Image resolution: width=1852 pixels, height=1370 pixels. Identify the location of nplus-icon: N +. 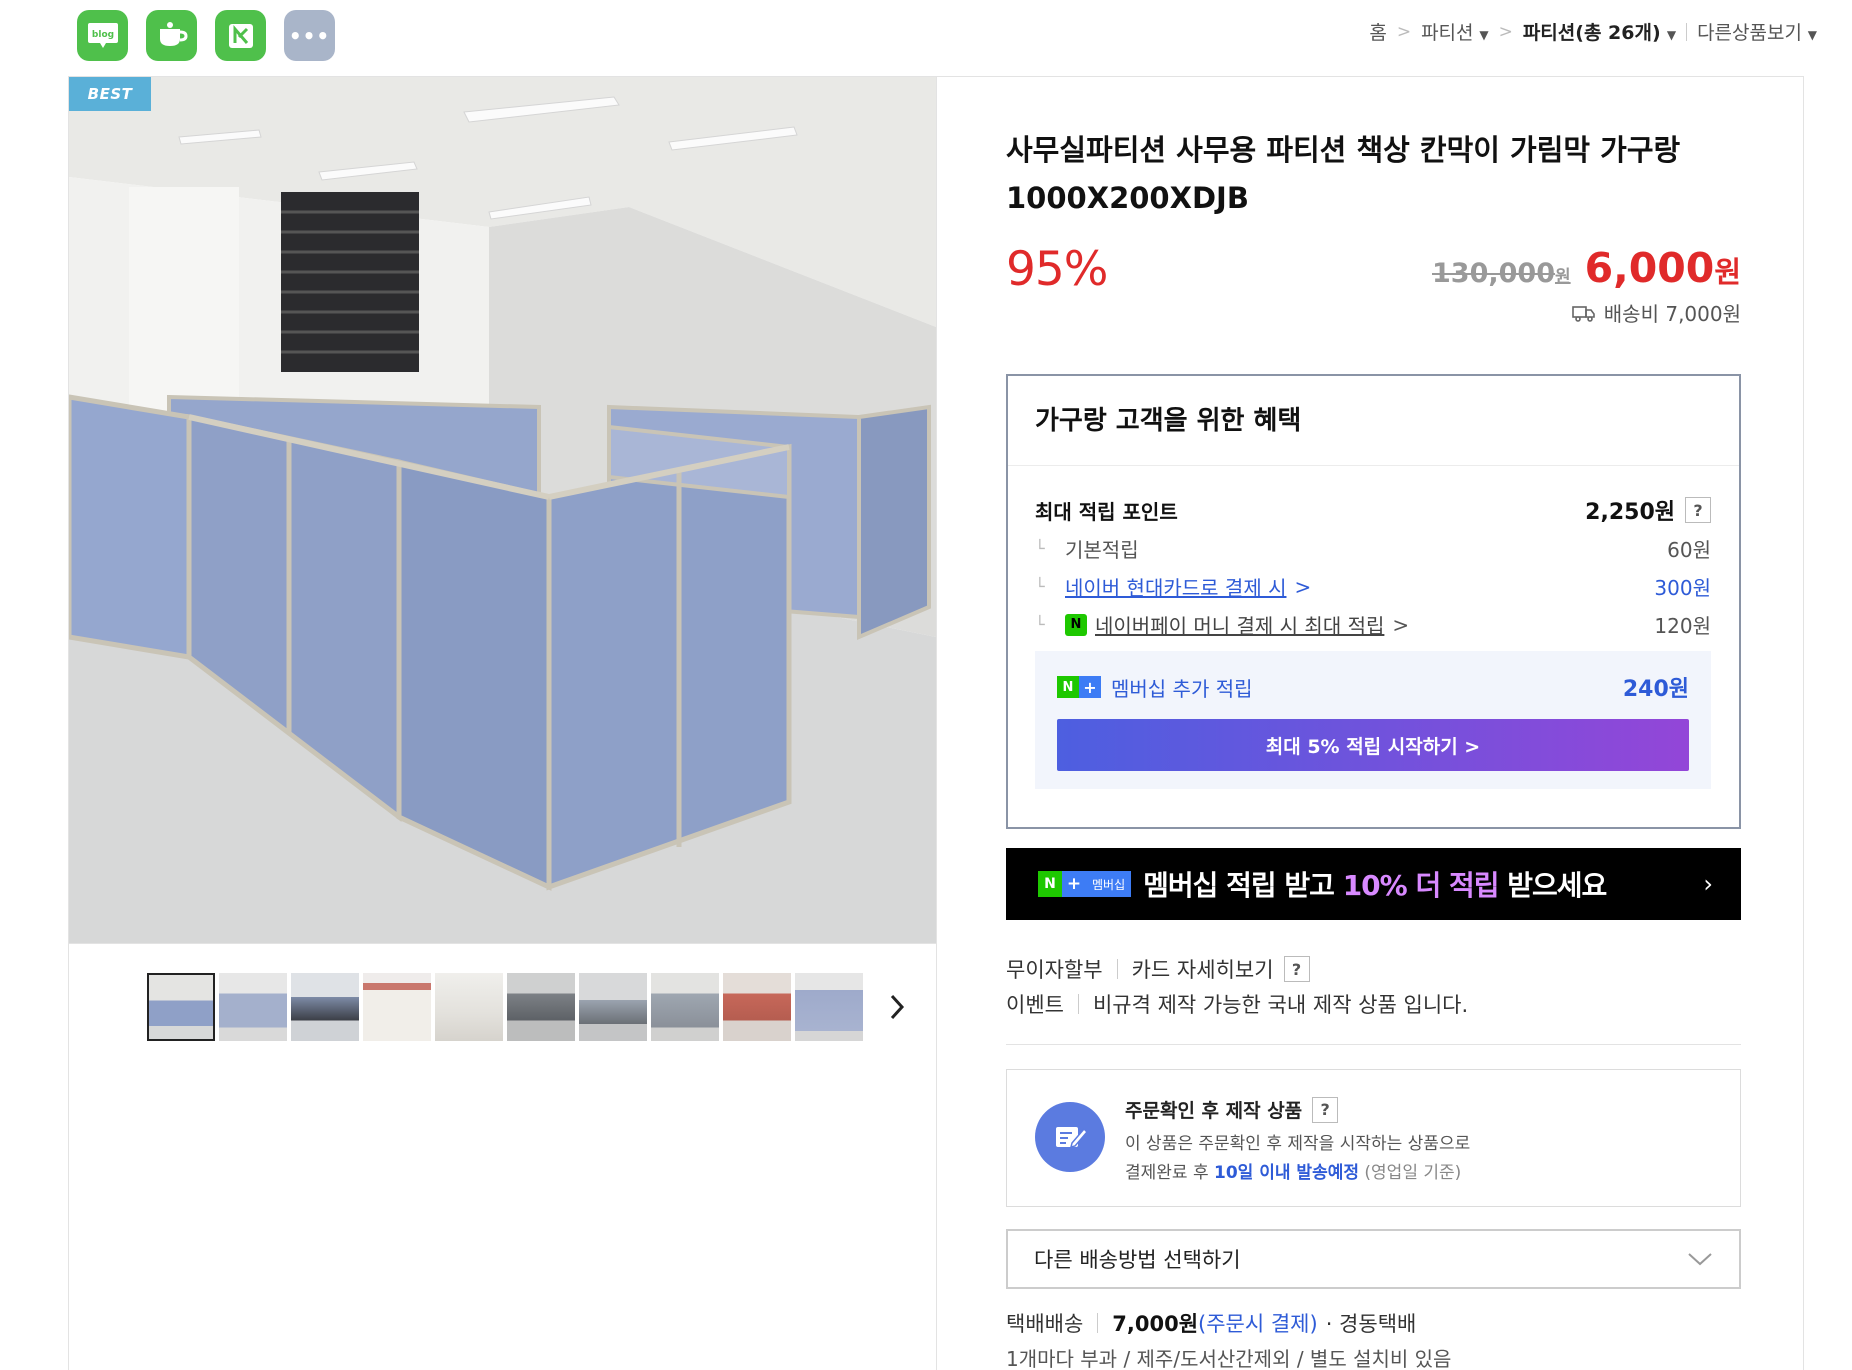
(1079, 687).